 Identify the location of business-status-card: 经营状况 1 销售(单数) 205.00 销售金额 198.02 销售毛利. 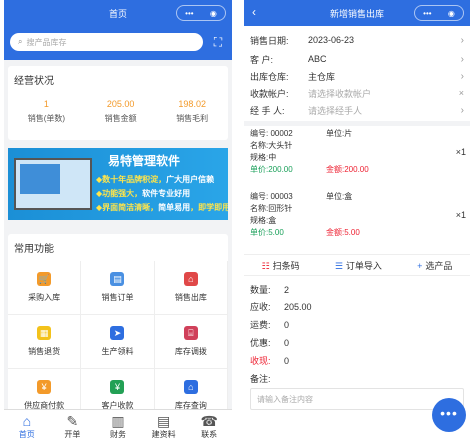
(118, 103).